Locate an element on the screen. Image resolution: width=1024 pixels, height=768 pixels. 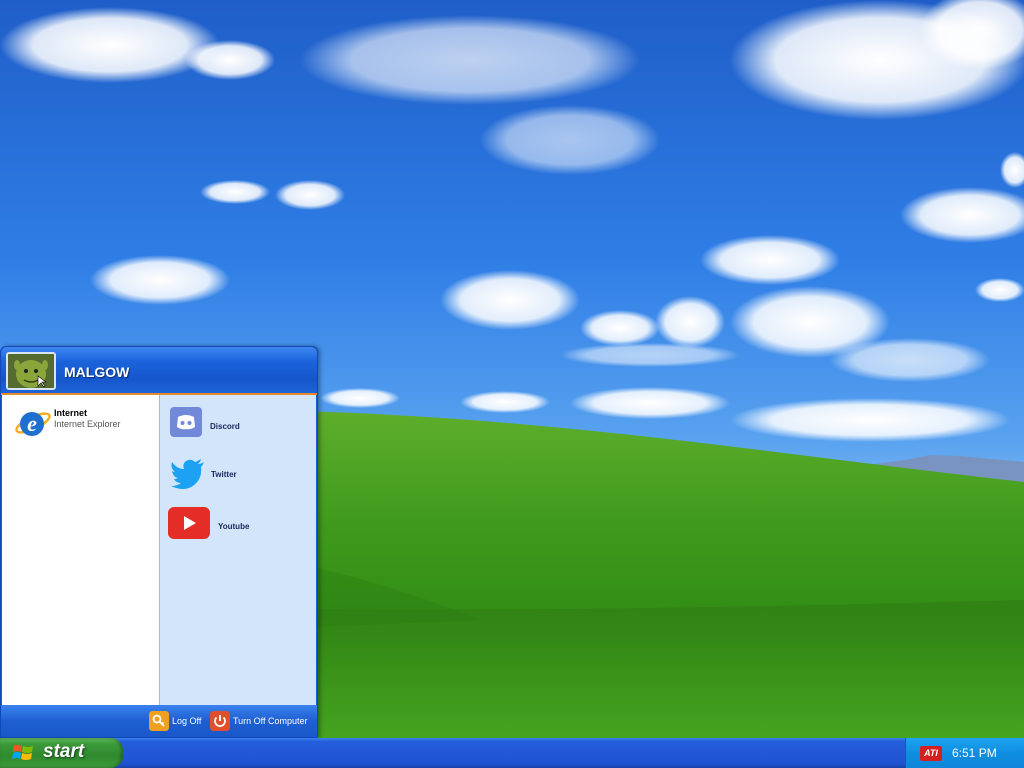
key-icon is located at coordinates (159, 721).